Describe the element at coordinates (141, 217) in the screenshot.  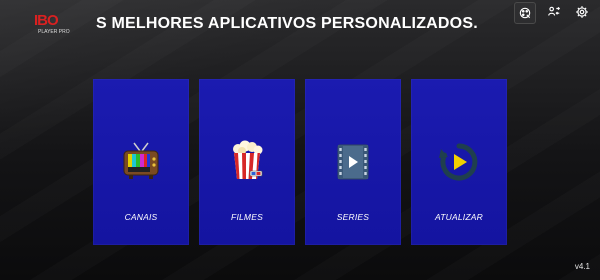
I see `card-label-canais: CANAIS` at that location.